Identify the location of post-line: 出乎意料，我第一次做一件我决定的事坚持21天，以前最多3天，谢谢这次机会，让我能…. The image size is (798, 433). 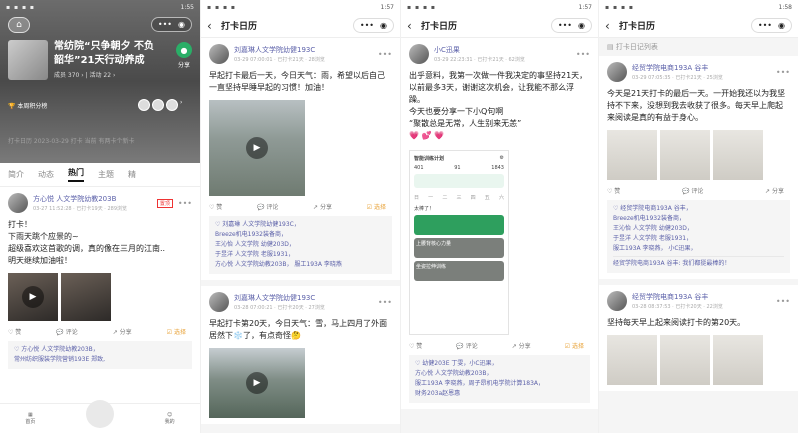
(498, 87).